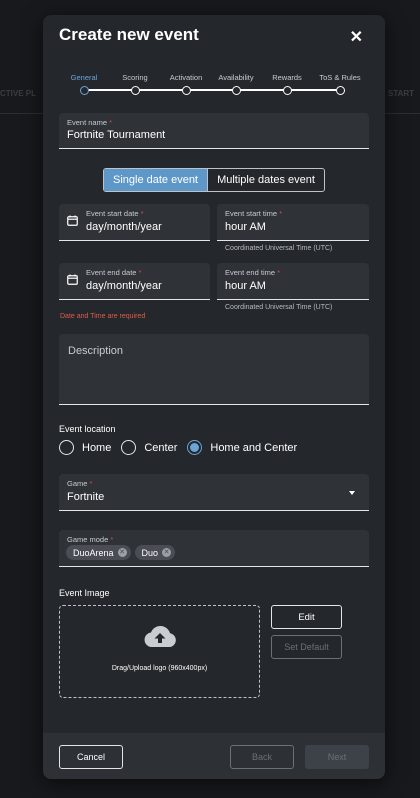  What do you see at coordinates (337, 757) in the screenshot?
I see `next-button: Next` at bounding box center [337, 757].